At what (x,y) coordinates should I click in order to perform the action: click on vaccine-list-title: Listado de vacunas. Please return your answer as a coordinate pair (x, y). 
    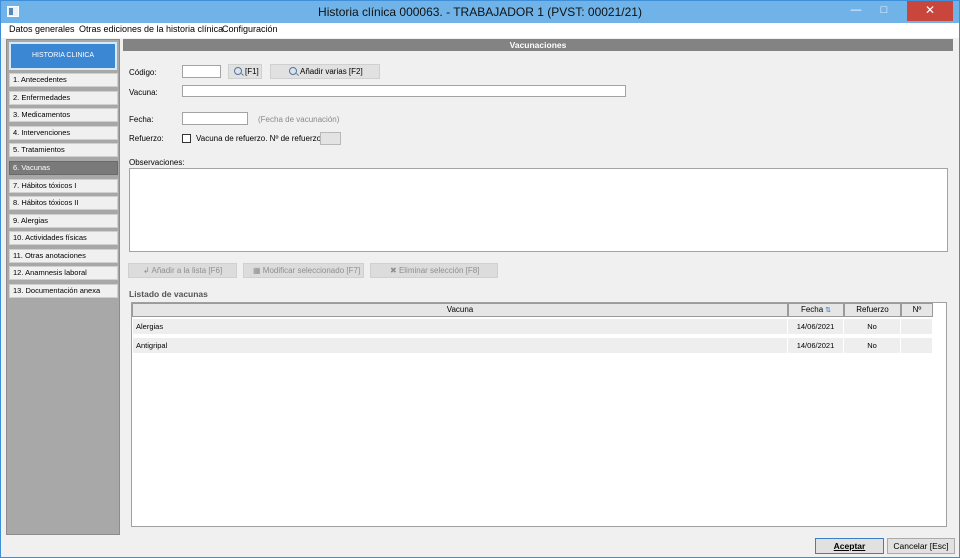
    Looking at the image, I should click on (168, 294).